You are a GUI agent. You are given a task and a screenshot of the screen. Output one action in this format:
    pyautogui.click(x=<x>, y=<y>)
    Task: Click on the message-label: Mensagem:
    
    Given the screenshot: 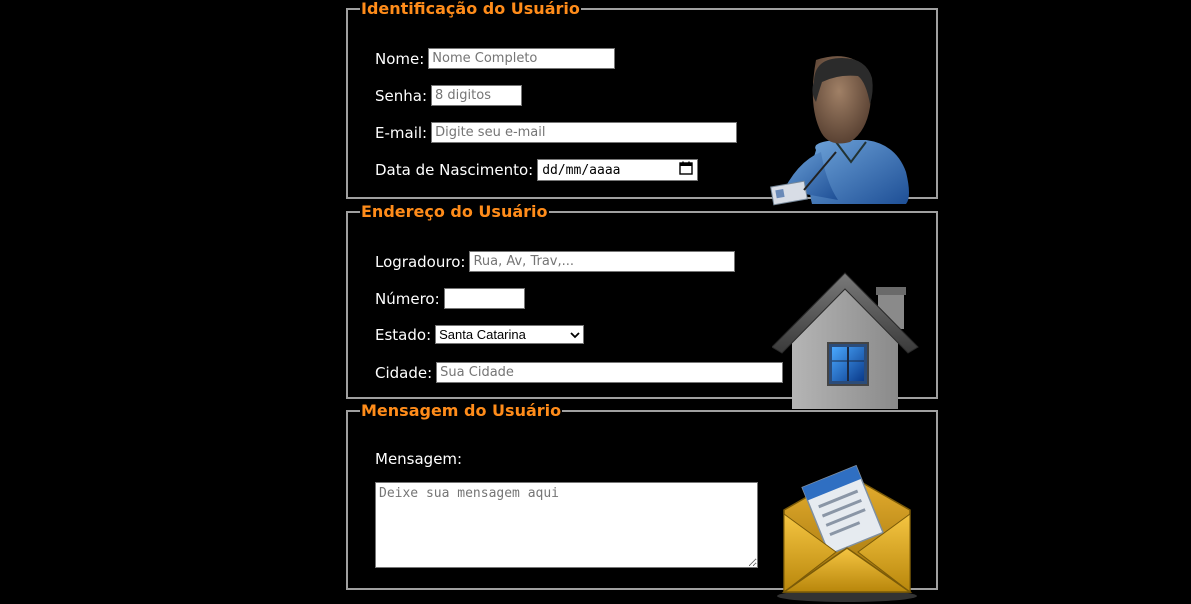 What is the action you would take?
    pyautogui.click(x=419, y=459)
    